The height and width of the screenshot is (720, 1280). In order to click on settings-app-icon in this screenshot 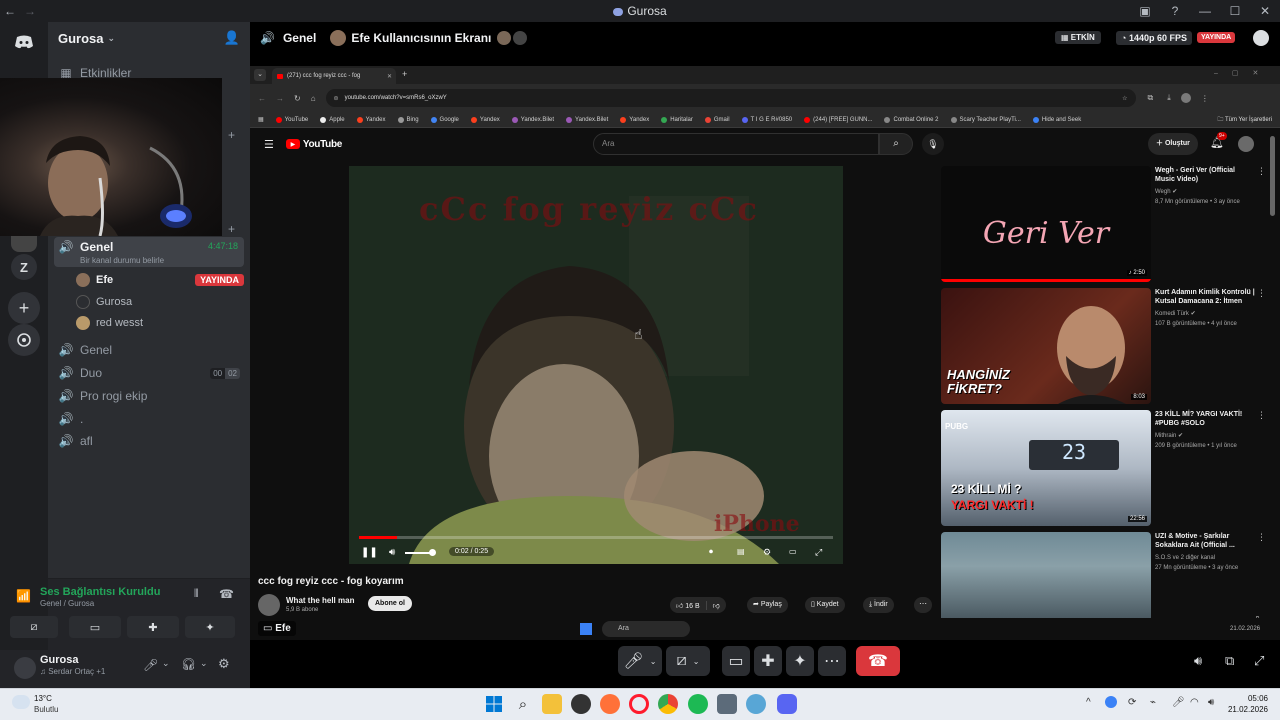, I will do `click(756, 704)`.